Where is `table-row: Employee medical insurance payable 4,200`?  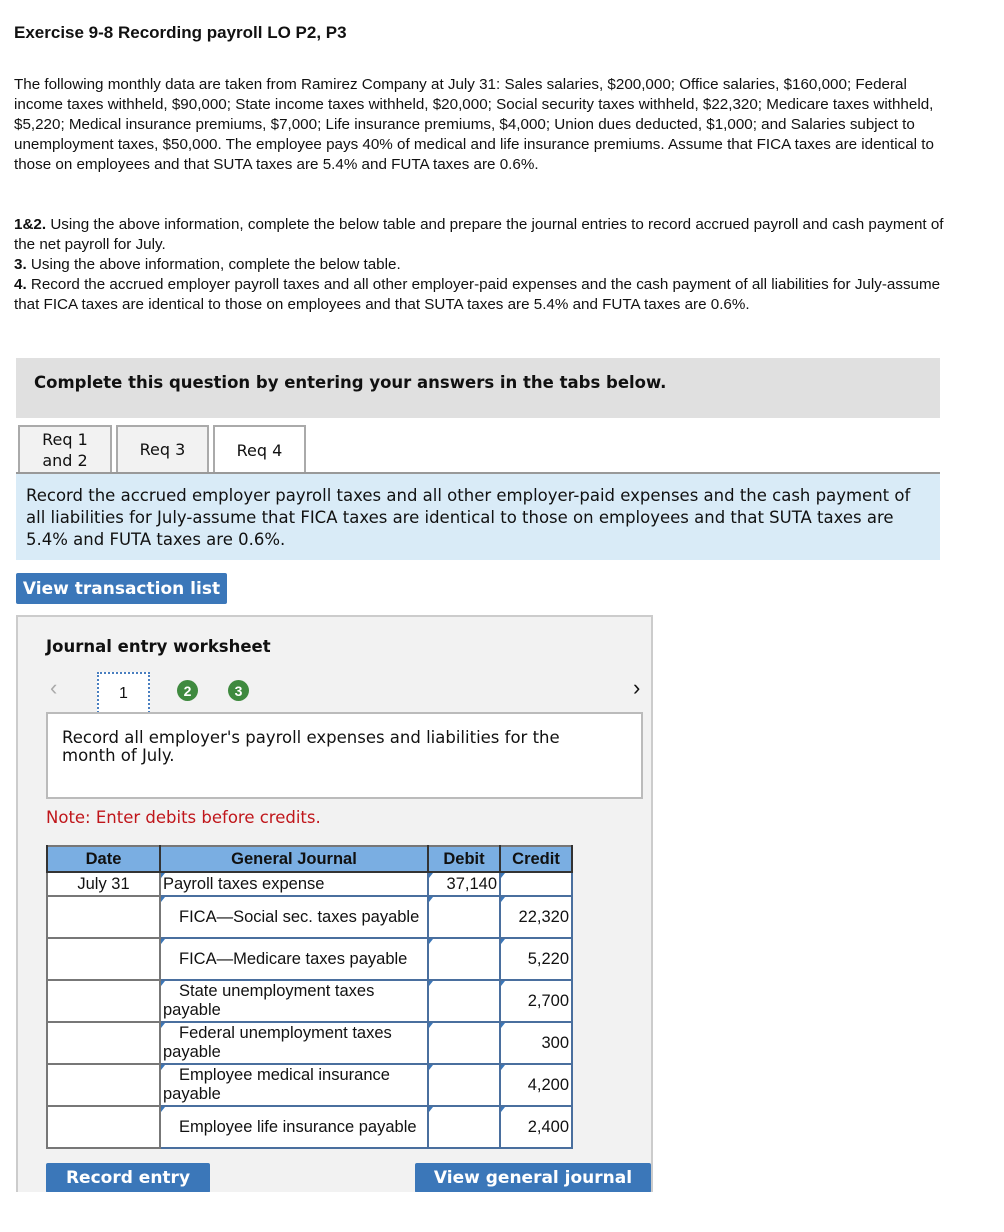
table-row: Employee medical insurance payable 4,200 is located at coordinates (309, 1085).